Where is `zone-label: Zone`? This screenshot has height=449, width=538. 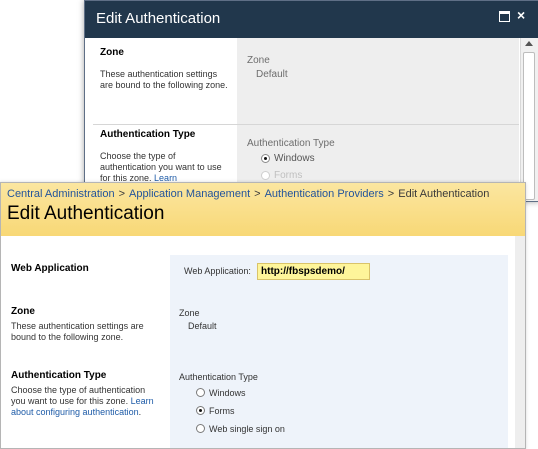 zone-label: Zone is located at coordinates (23, 311).